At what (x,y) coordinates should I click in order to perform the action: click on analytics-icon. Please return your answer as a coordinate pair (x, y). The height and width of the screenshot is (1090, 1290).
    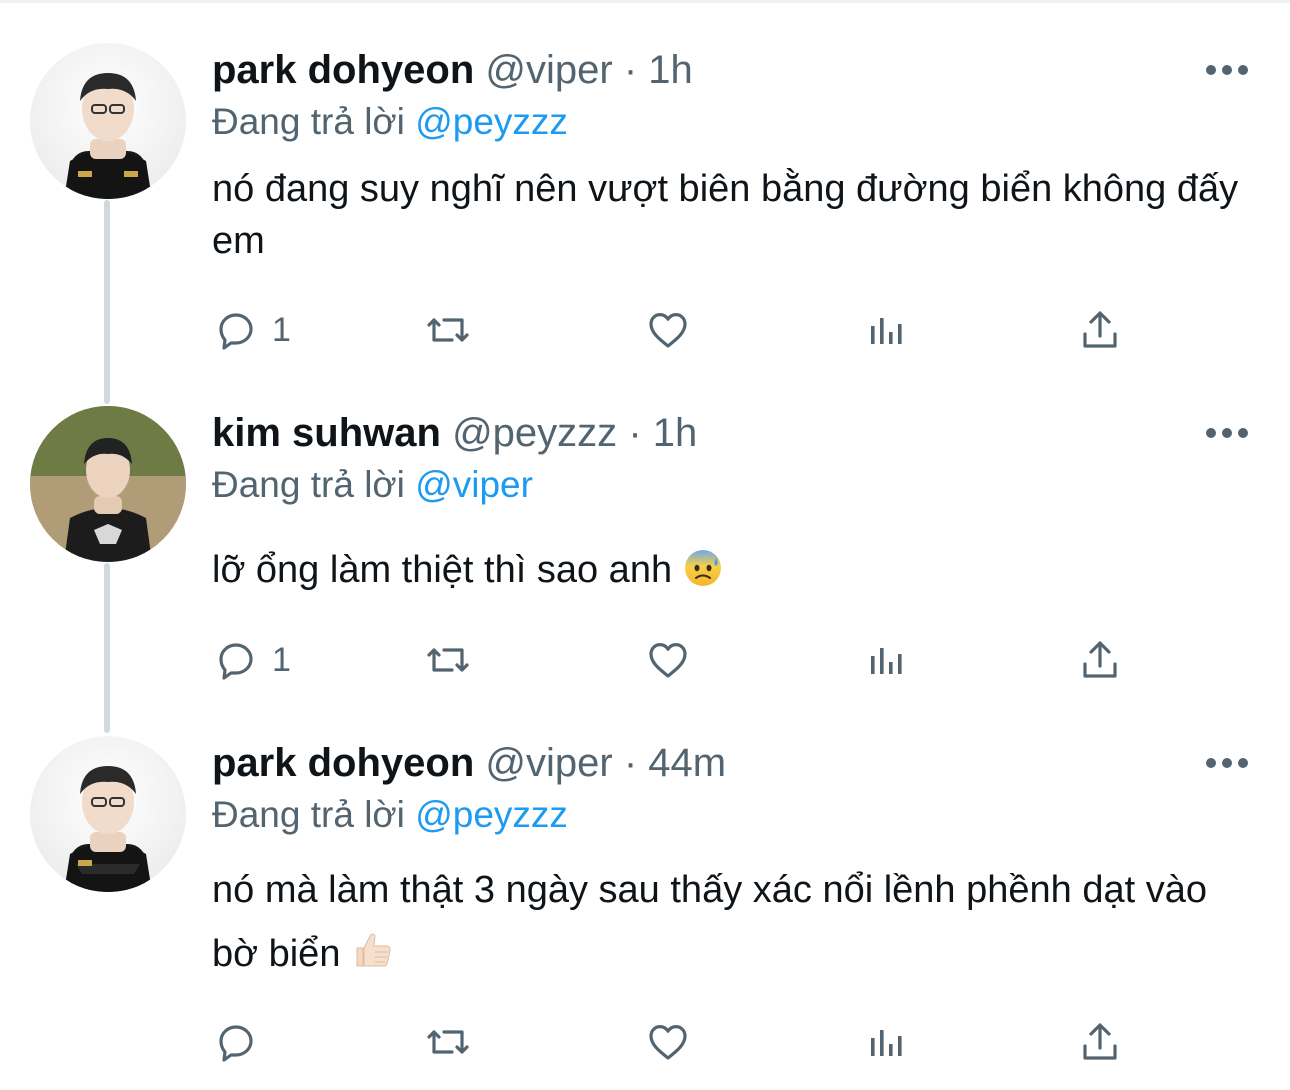
    Looking at the image, I should click on (886, 1043).